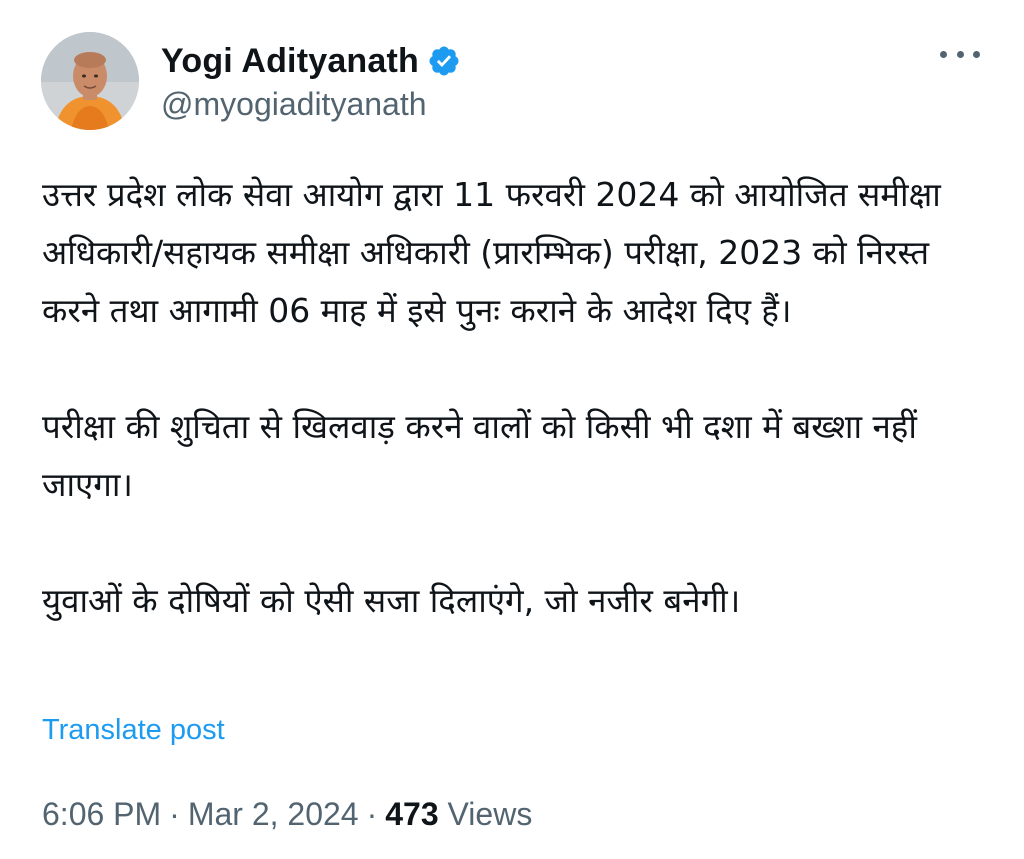  Describe the element at coordinates (412, 814) in the screenshot. I see `views-count: 473` at that location.